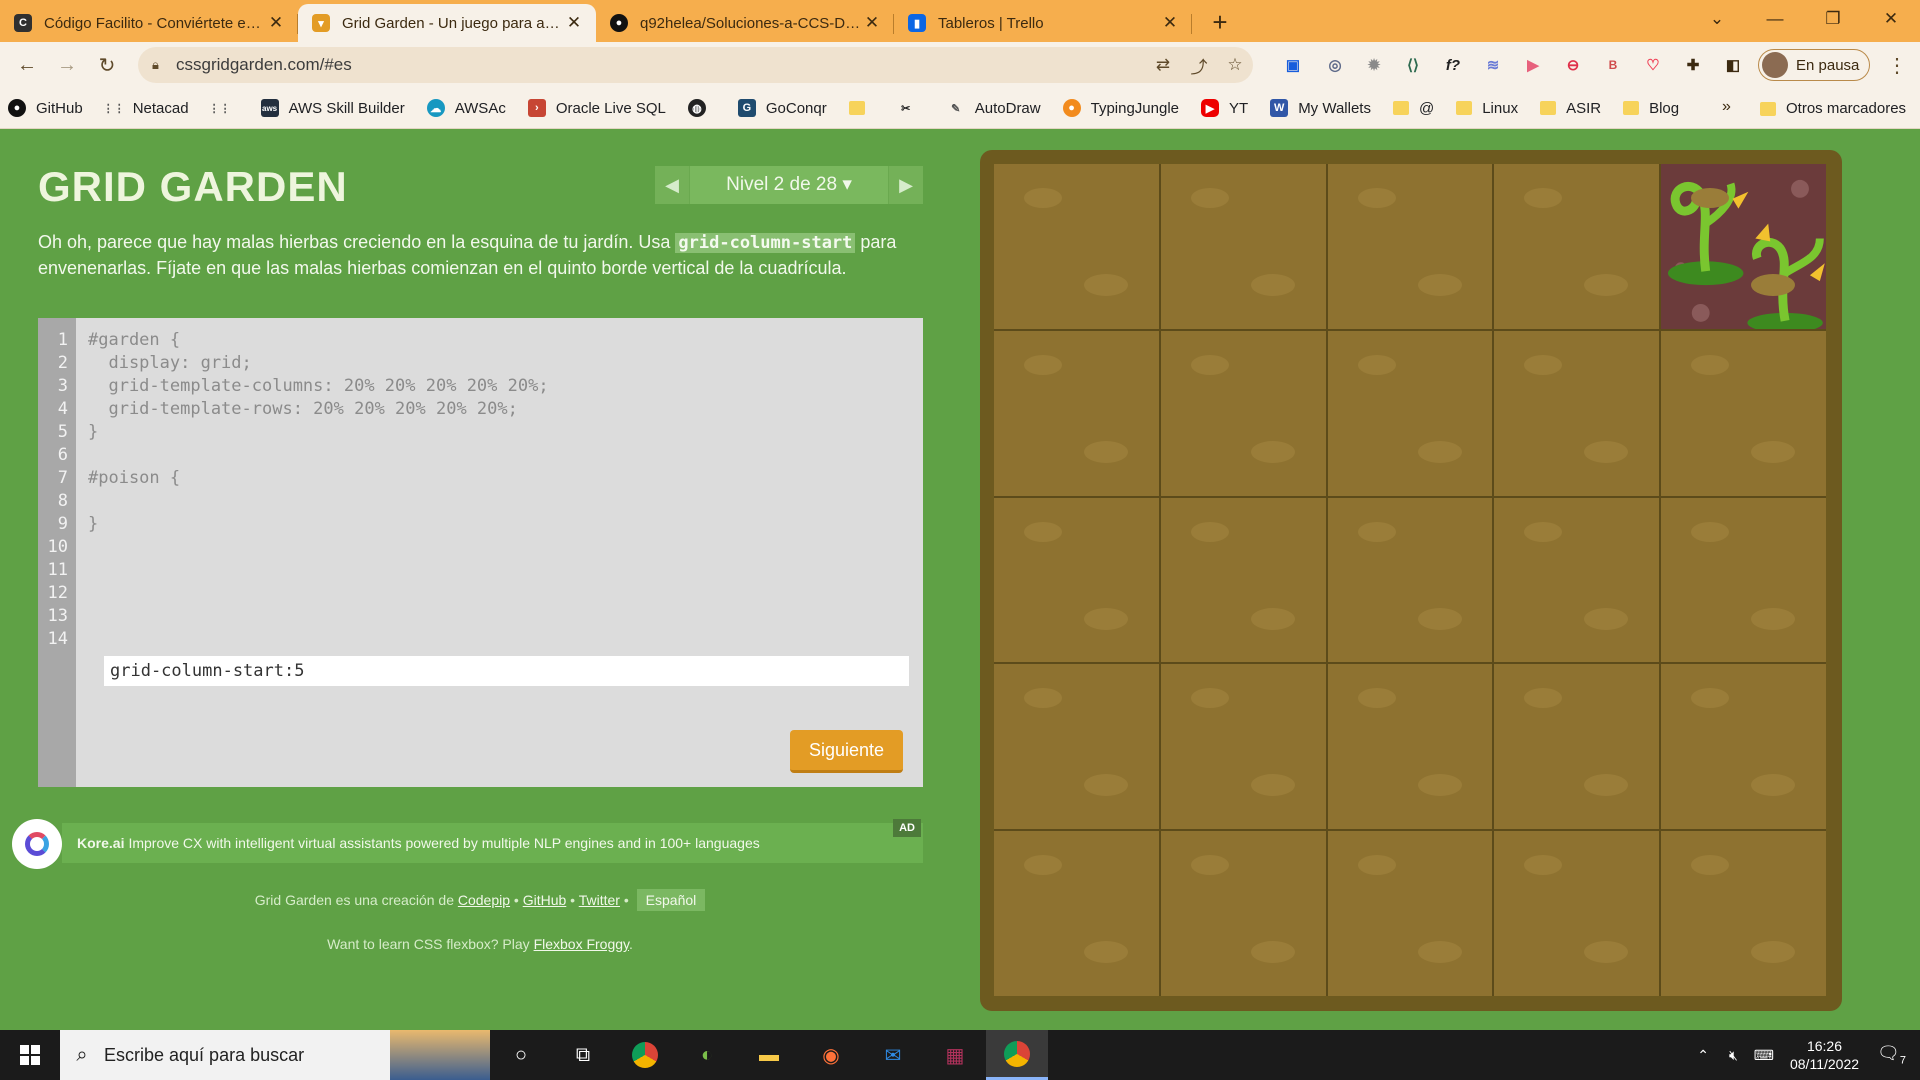 This screenshot has height=1080, width=1920. I want to click on new-tab-button: +, so click(1220, 22).